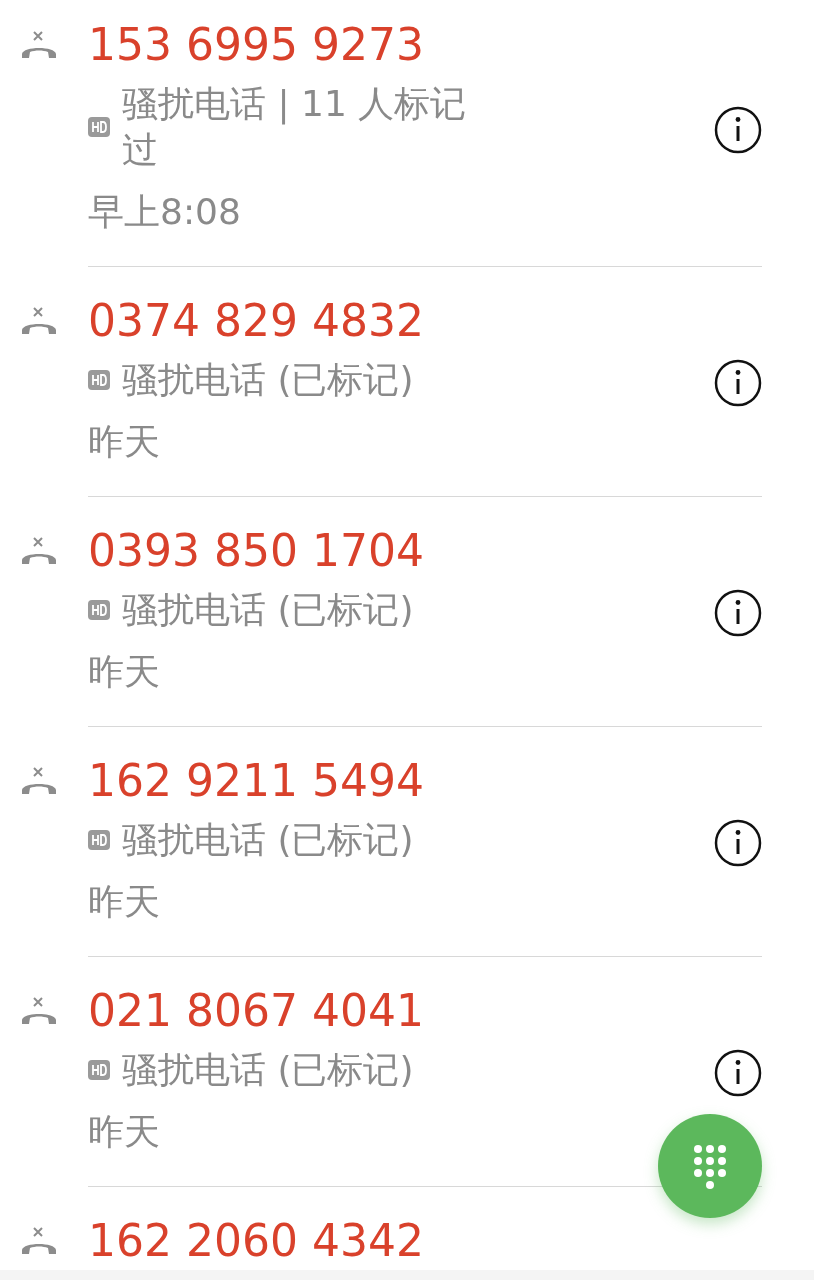 This screenshot has height=1280, width=814. I want to click on caller-label: 骚扰电话 | 11 人标记过, so click(294, 127).